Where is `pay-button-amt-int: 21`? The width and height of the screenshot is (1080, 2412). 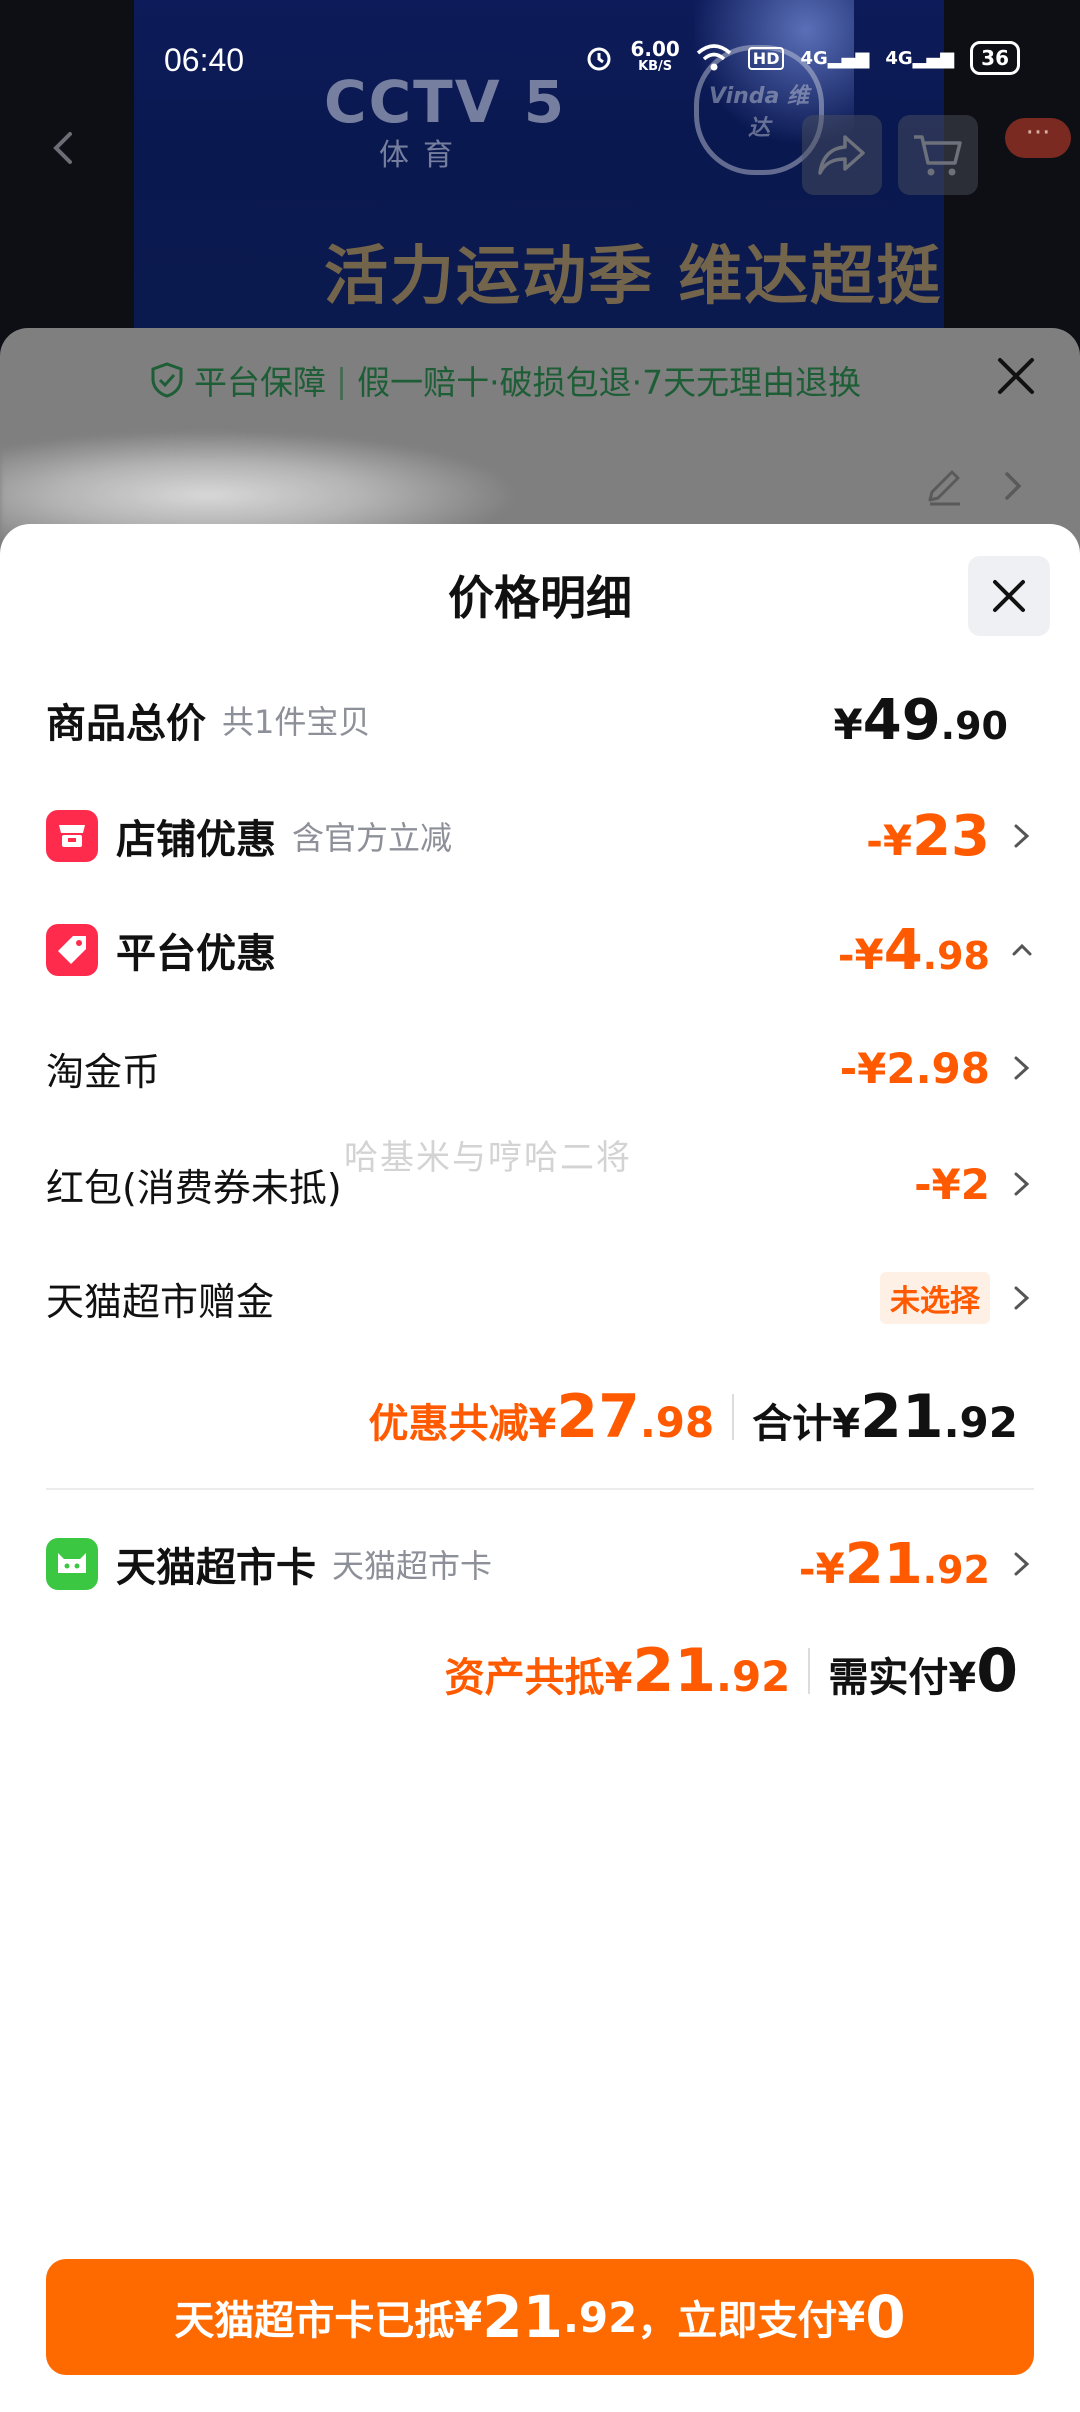
pay-button-amt-int: 21 is located at coordinates (522, 2317).